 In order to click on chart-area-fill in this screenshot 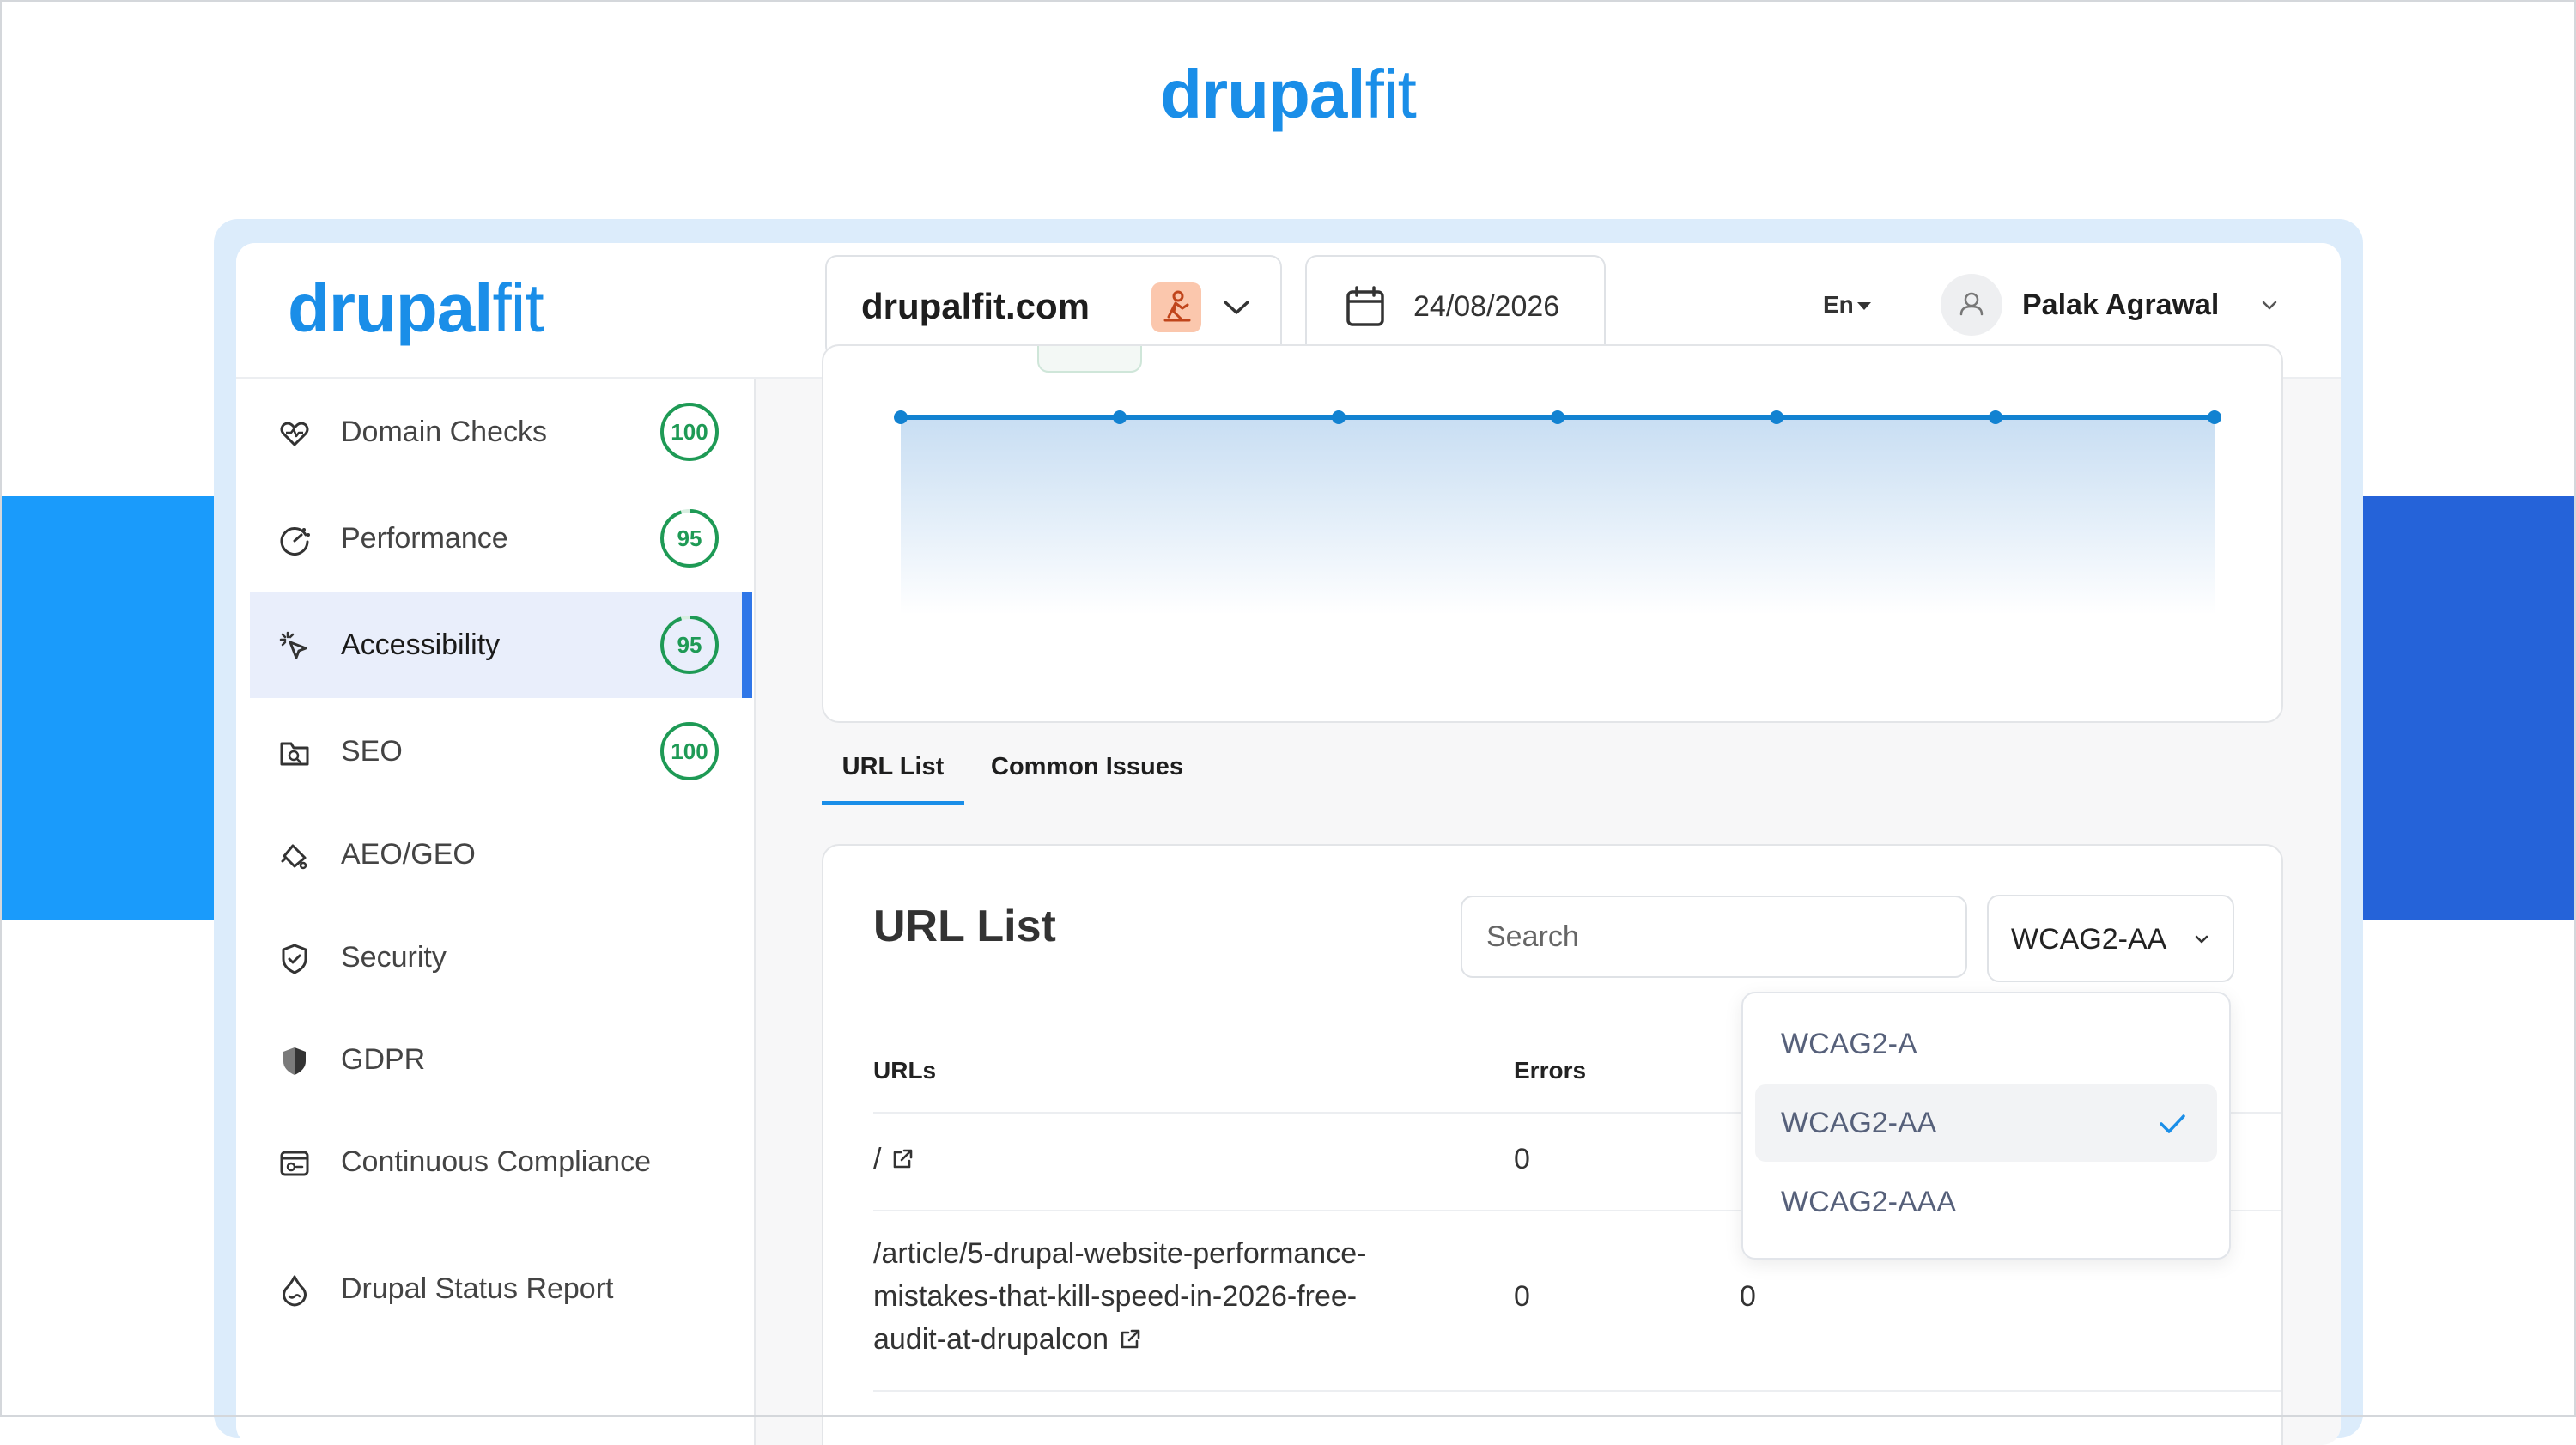, I will do `click(1558, 516)`.